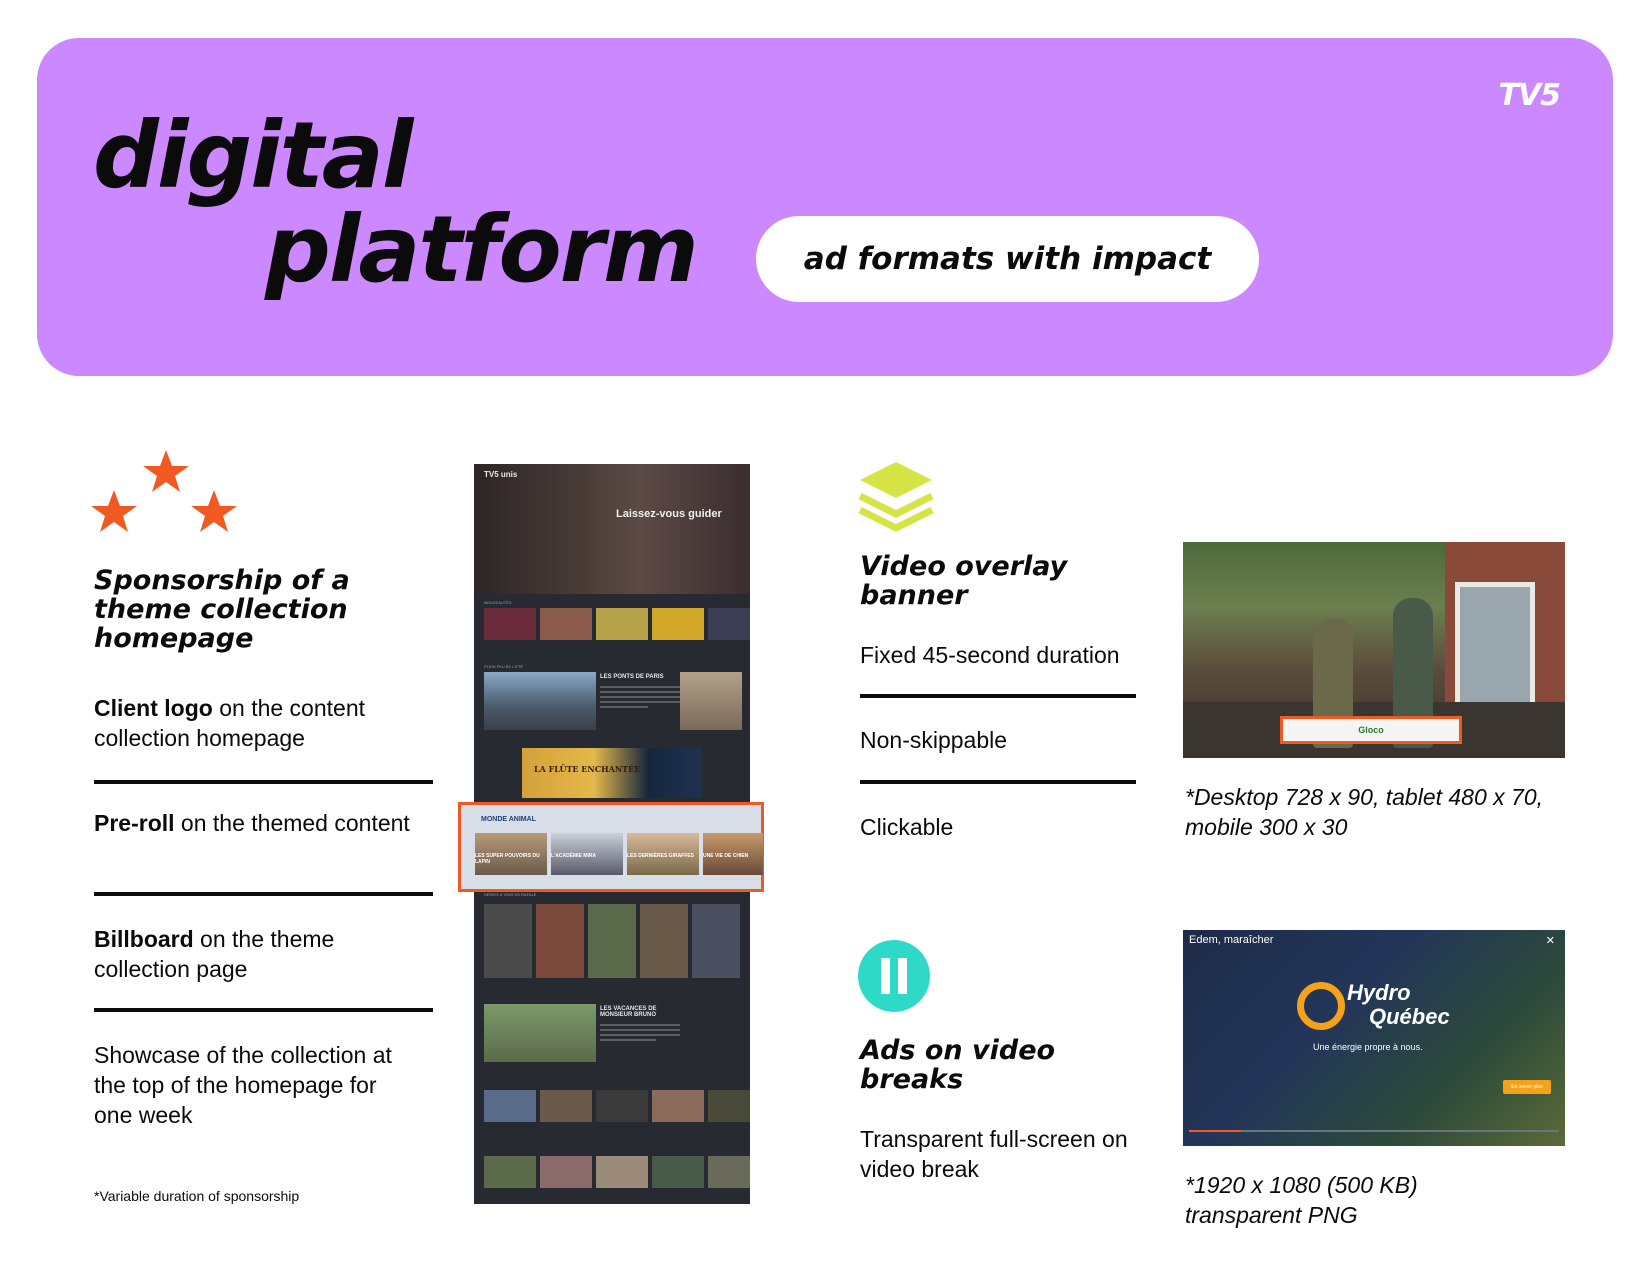  Describe the element at coordinates (1231, 940) in the screenshot. I see `video-title: Edem, maraîcher` at that location.